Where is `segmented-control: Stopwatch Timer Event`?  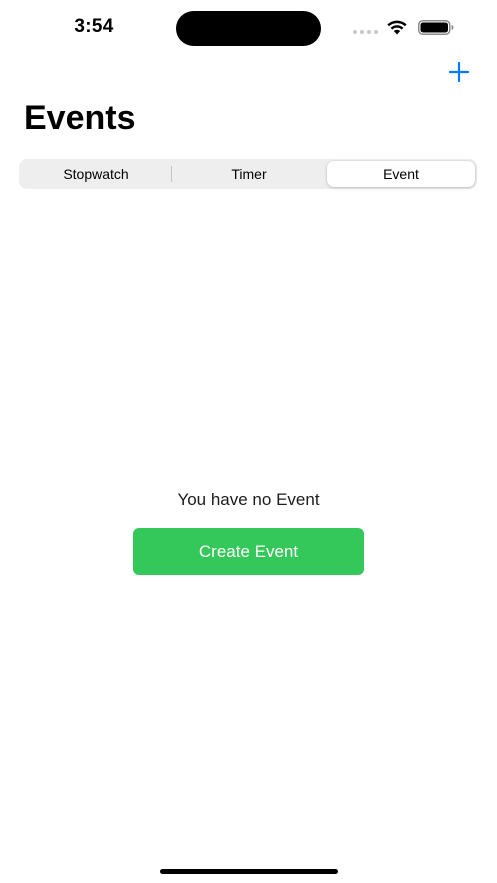 segmented-control: Stopwatch Timer Event is located at coordinates (248, 174).